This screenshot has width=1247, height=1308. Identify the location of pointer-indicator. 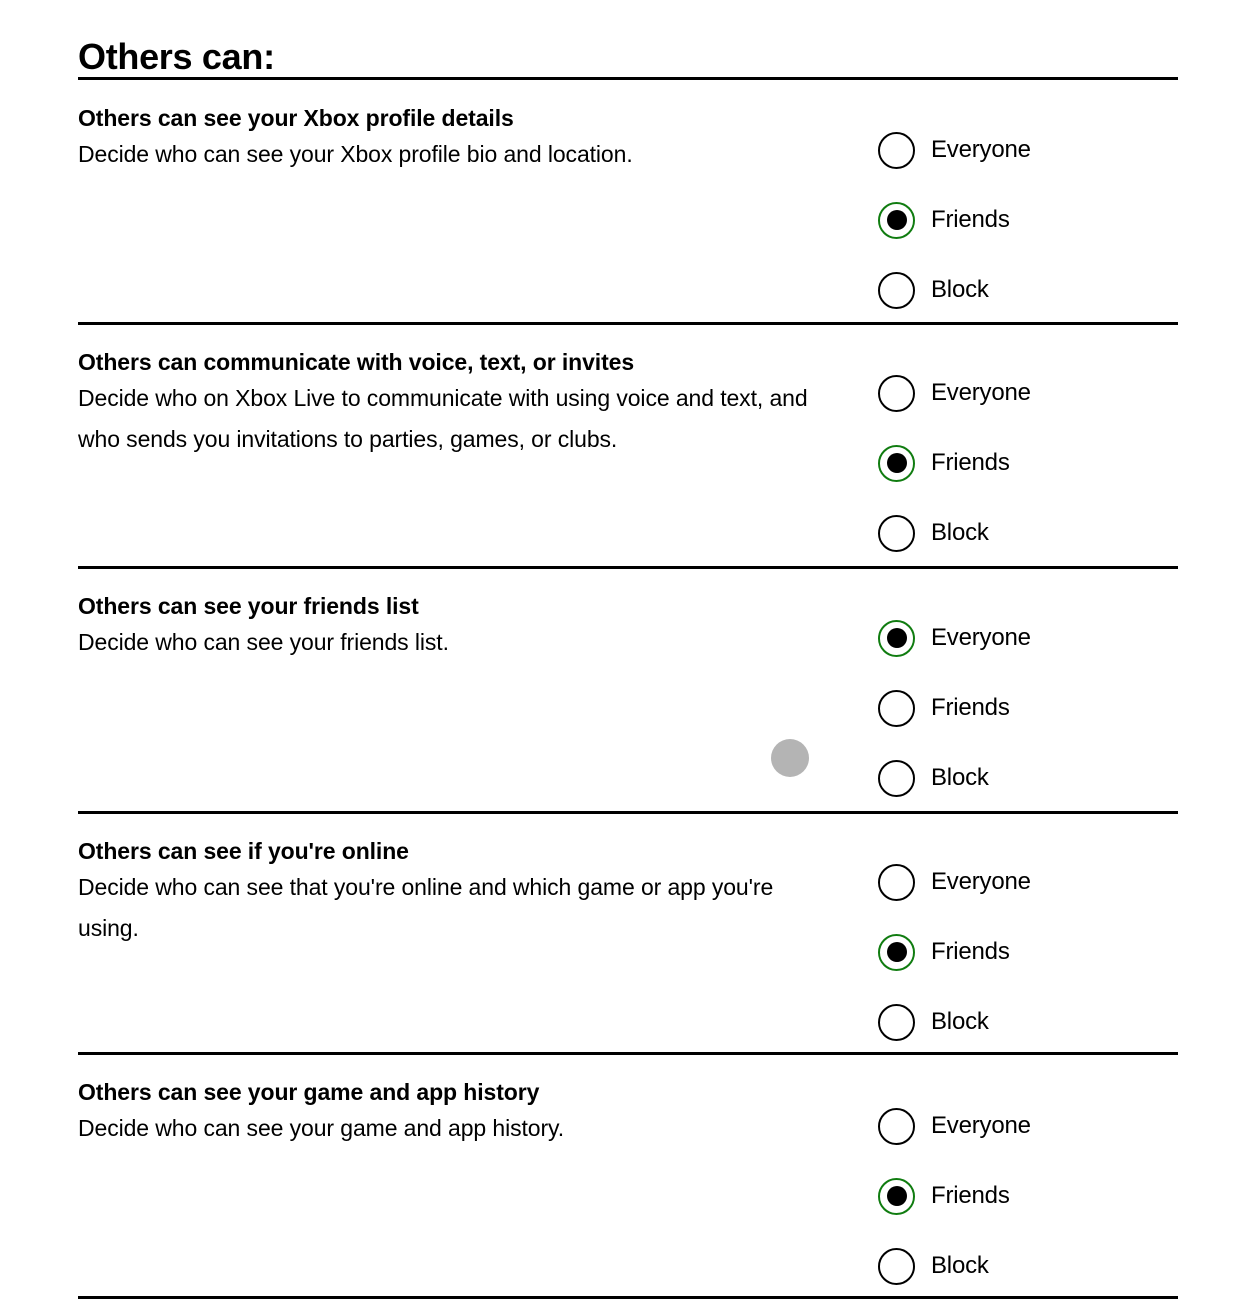
(790, 758).